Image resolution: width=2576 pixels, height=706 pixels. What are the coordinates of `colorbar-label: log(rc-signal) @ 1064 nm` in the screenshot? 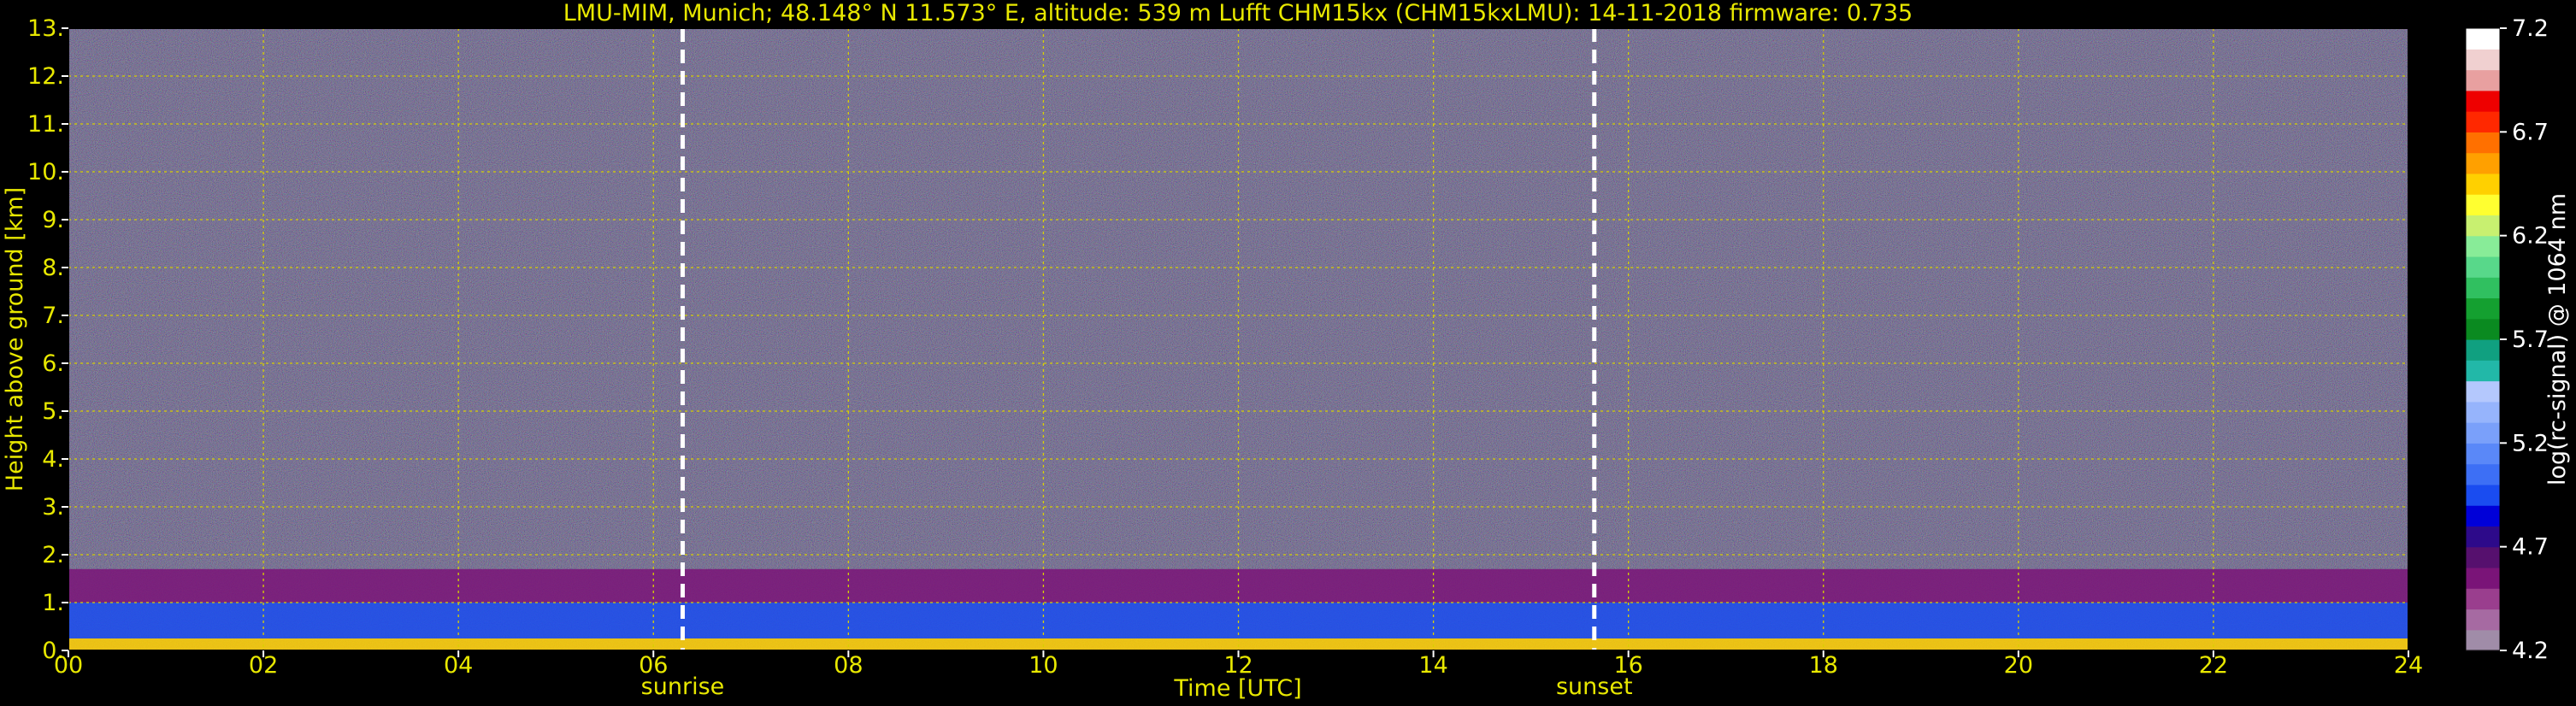 It's located at (2557, 339).